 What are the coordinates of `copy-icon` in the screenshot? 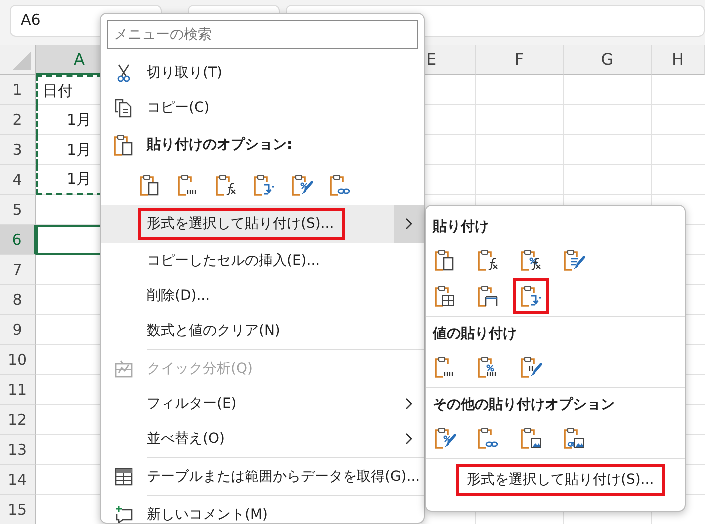 It's located at (124, 108).